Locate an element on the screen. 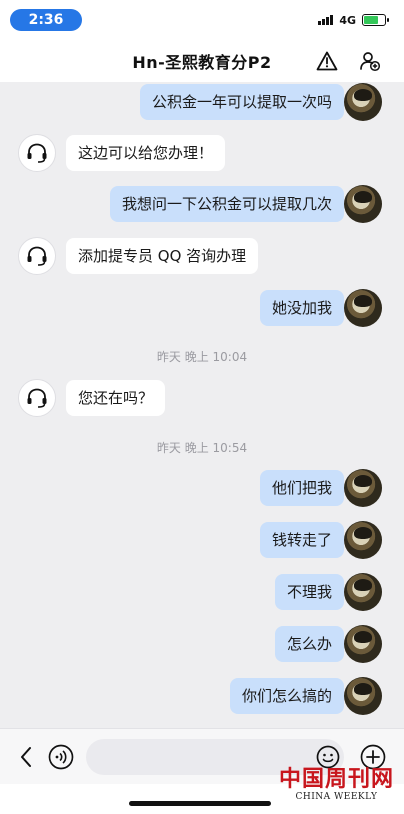  message-incoming: 这边可以给您办理！ is located at coordinates (146, 153).